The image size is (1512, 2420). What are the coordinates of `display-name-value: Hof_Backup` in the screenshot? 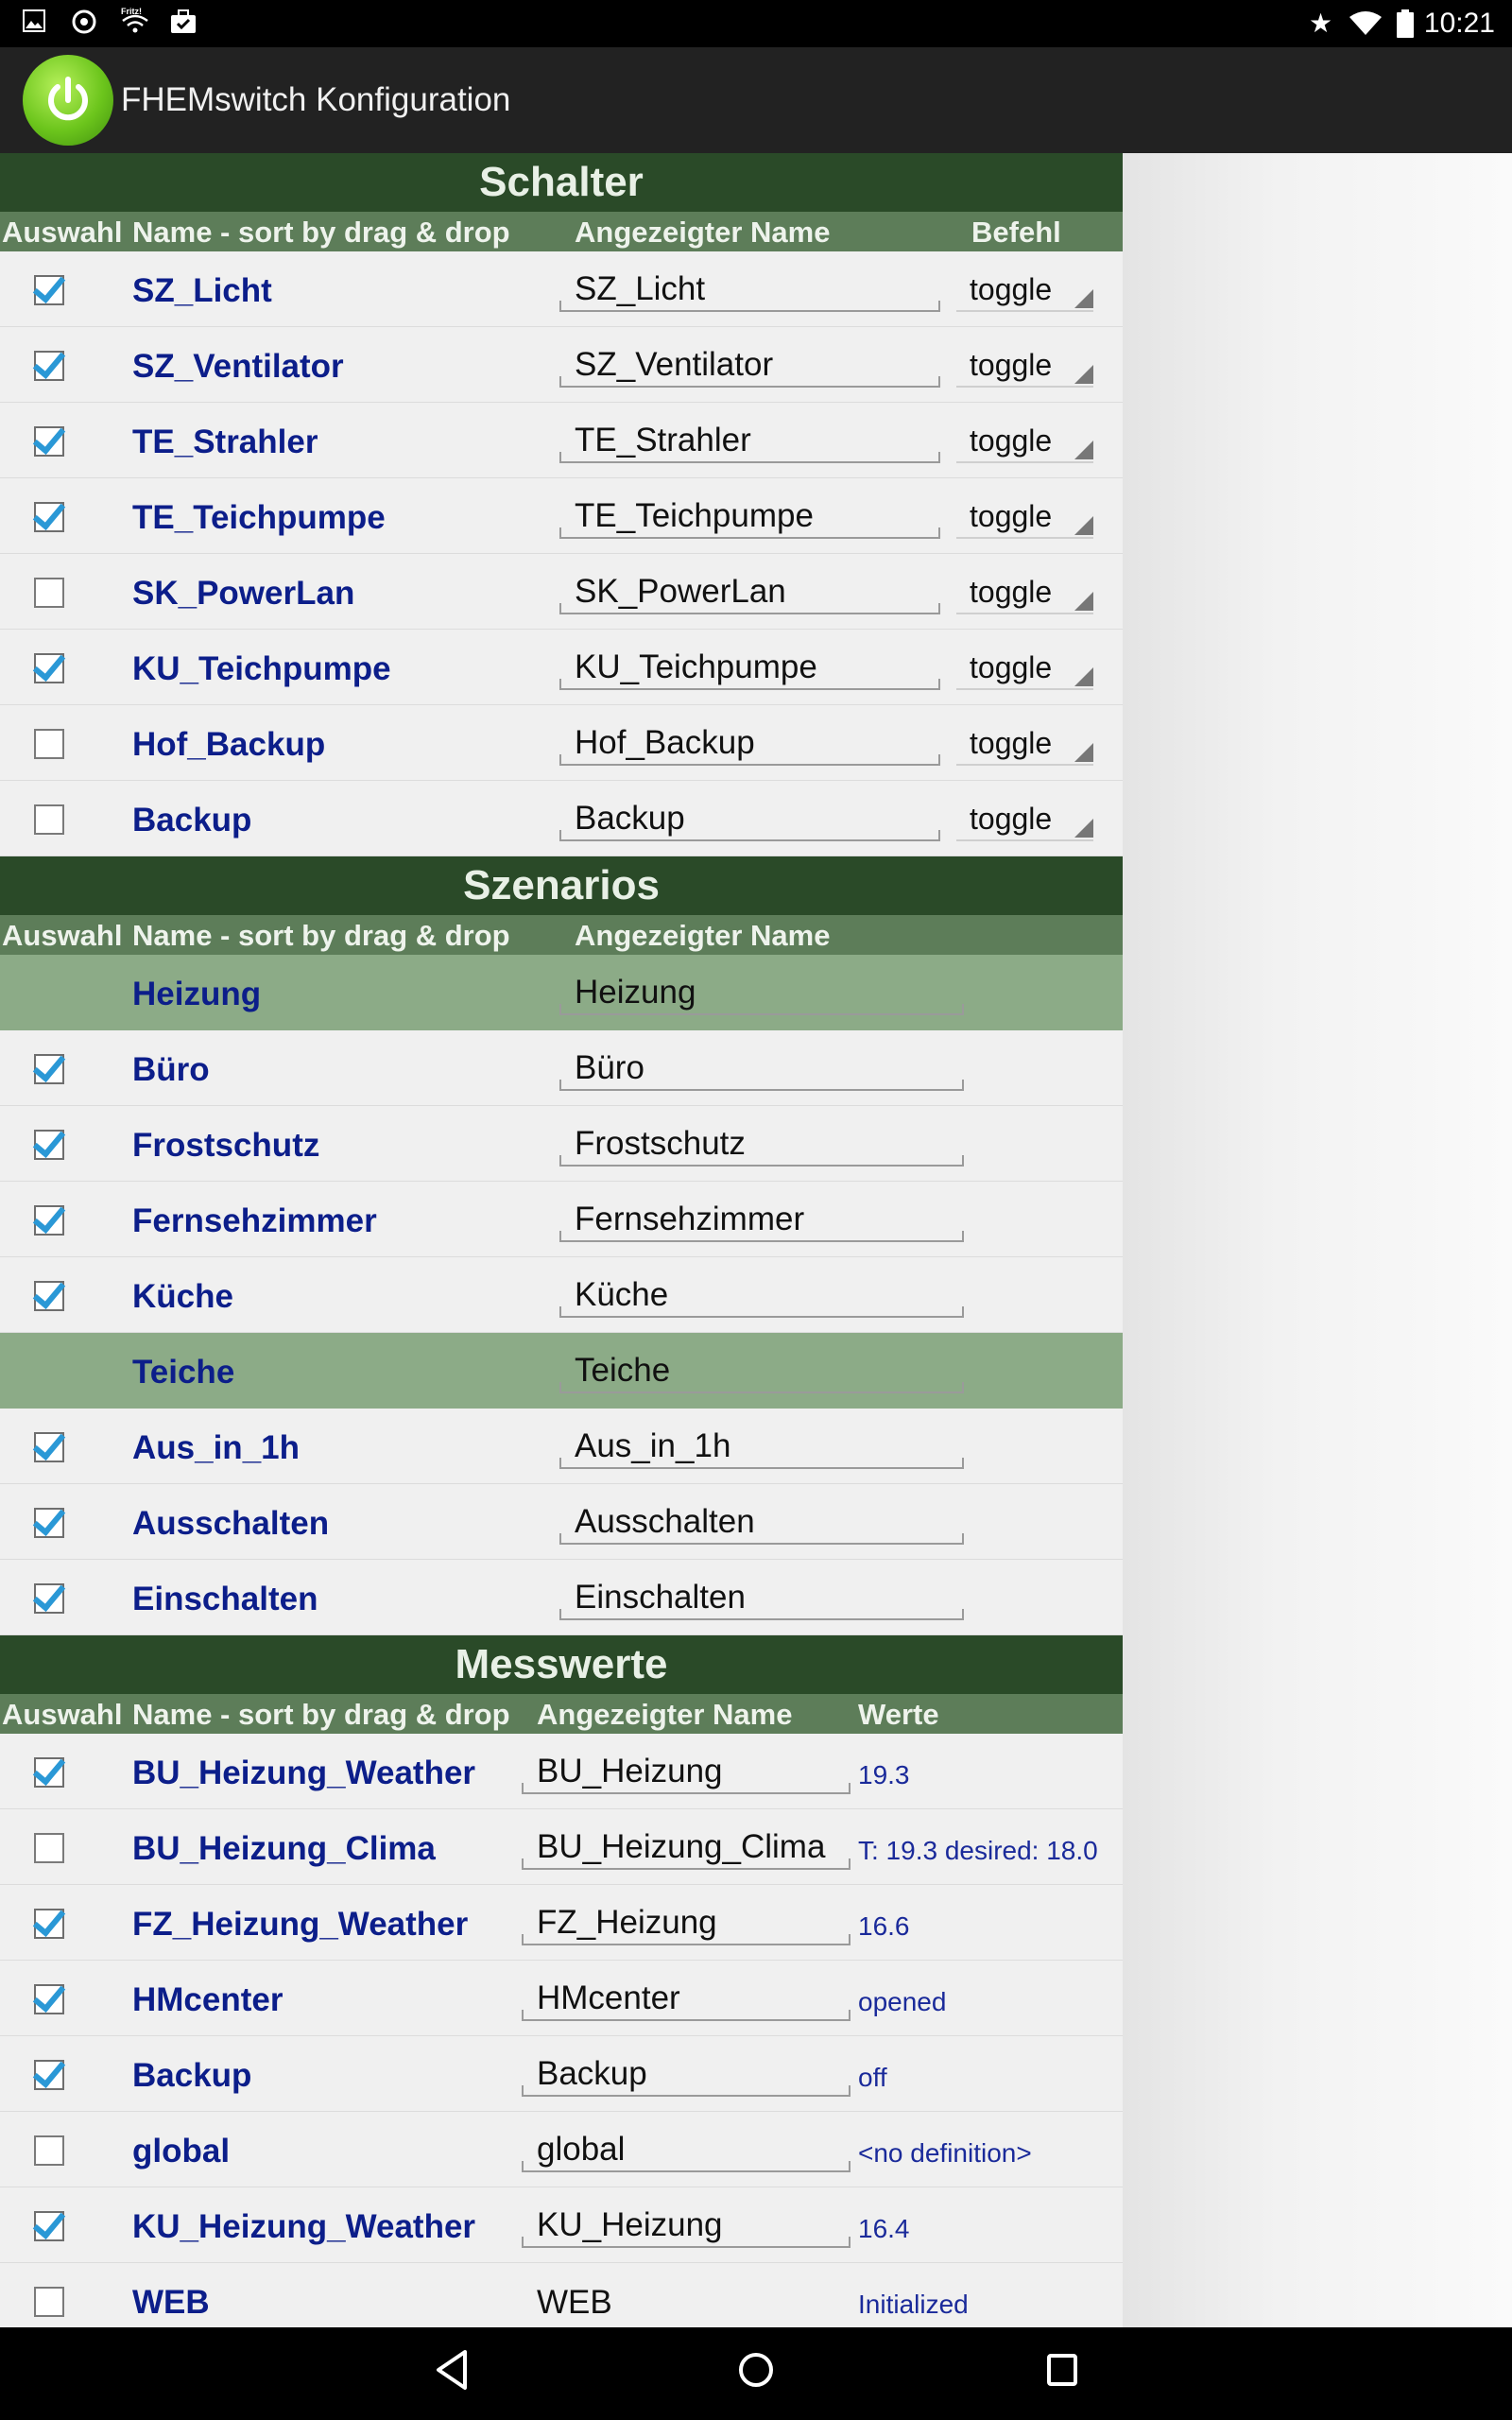 It's located at (665, 742).